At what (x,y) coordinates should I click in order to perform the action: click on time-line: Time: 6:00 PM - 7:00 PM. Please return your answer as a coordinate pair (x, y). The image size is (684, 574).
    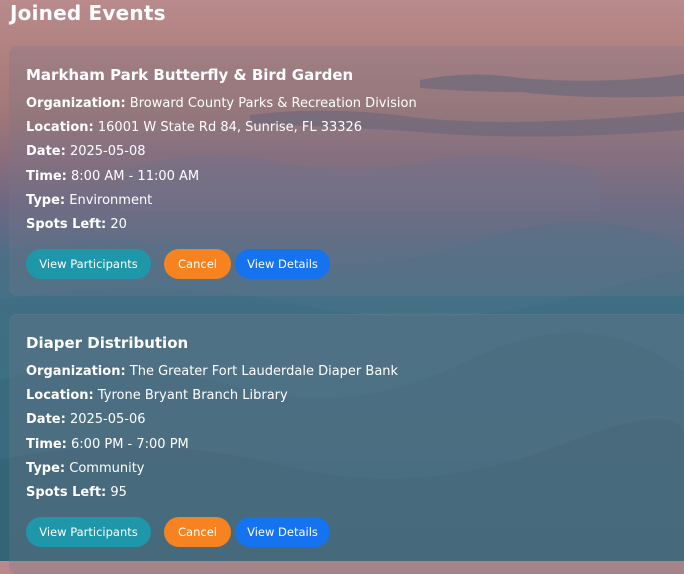
    Looking at the image, I should click on (107, 445).